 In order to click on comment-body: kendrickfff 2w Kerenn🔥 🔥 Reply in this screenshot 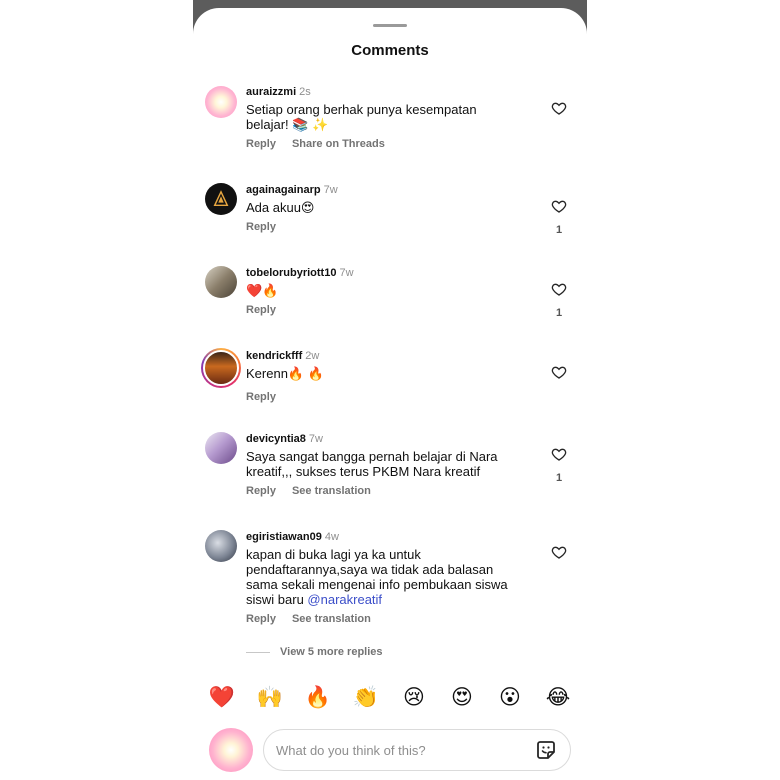, I will do `click(386, 376)`.